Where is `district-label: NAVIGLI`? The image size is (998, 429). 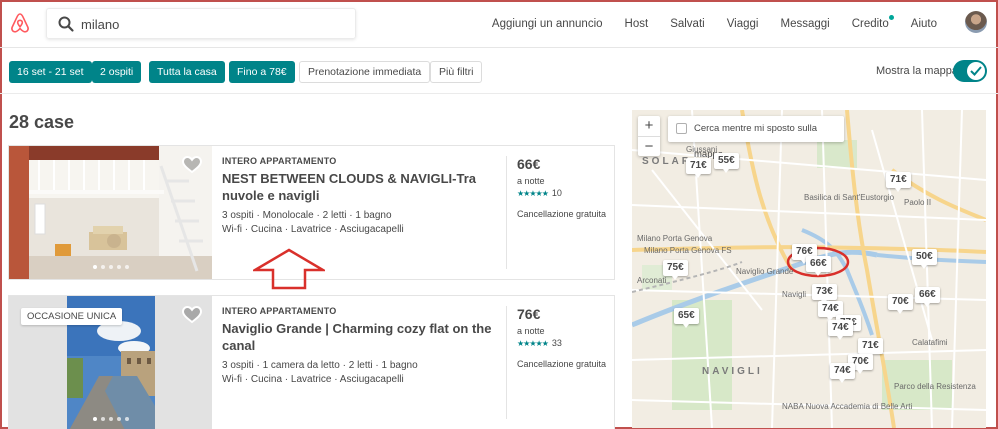 district-label: NAVIGLI is located at coordinates (732, 371).